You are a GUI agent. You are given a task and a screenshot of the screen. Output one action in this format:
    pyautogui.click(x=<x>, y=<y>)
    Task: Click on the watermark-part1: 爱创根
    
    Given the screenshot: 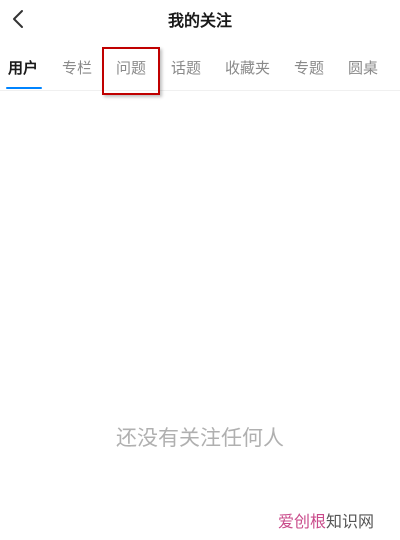 What is the action you would take?
    pyautogui.click(x=301, y=521)
    